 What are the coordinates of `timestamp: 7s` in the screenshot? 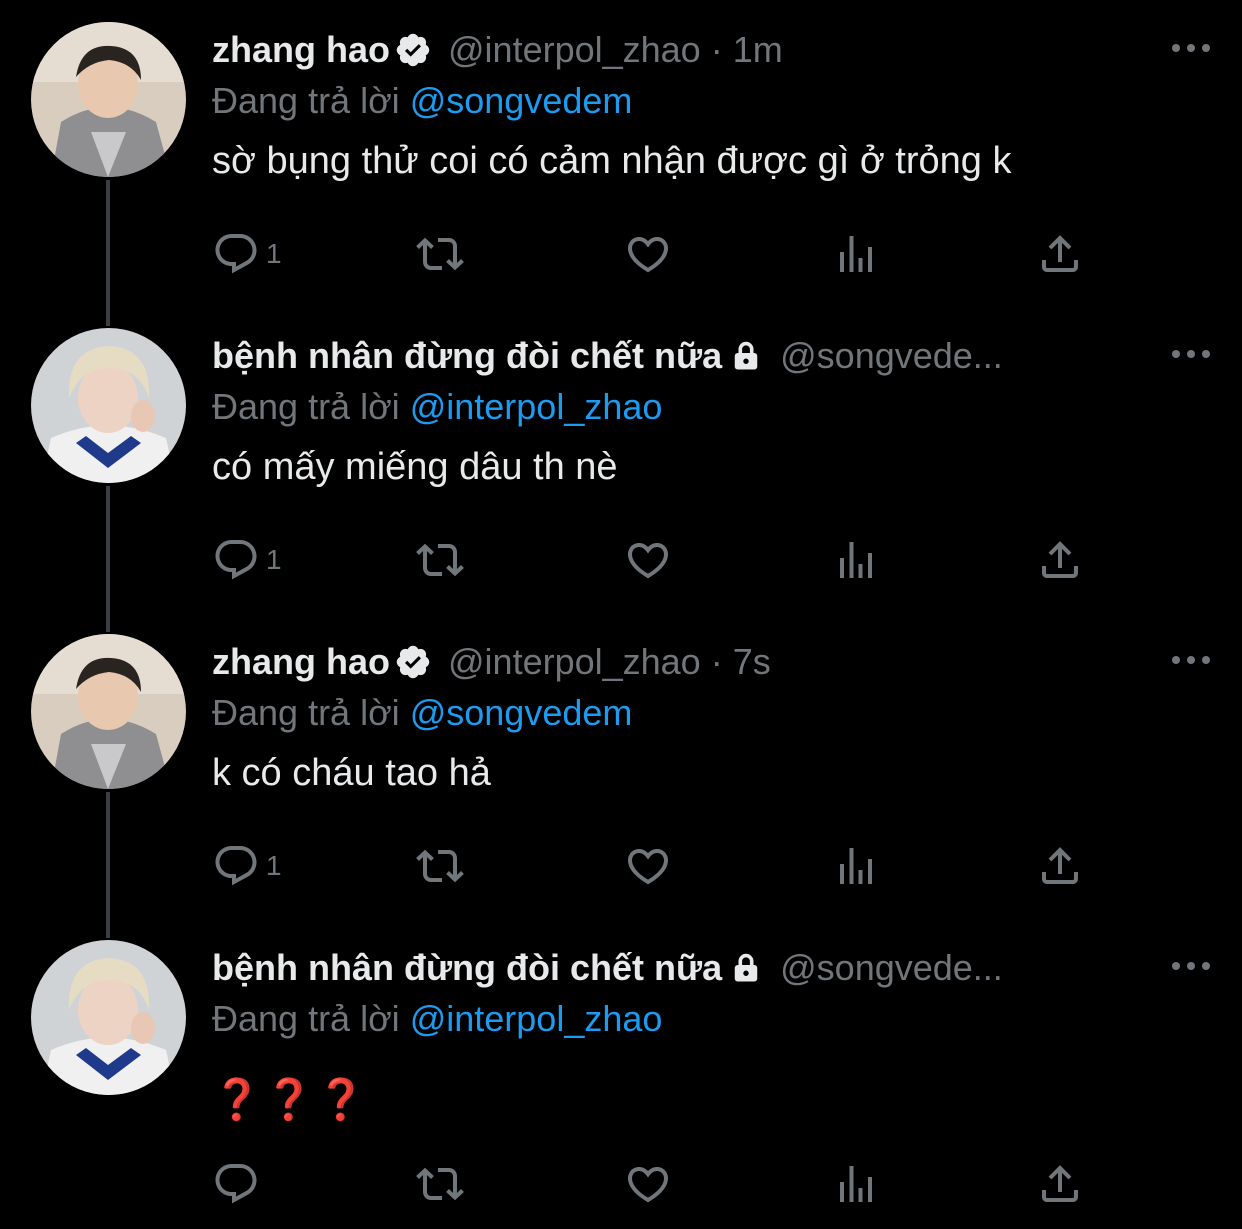 It's located at (752, 662).